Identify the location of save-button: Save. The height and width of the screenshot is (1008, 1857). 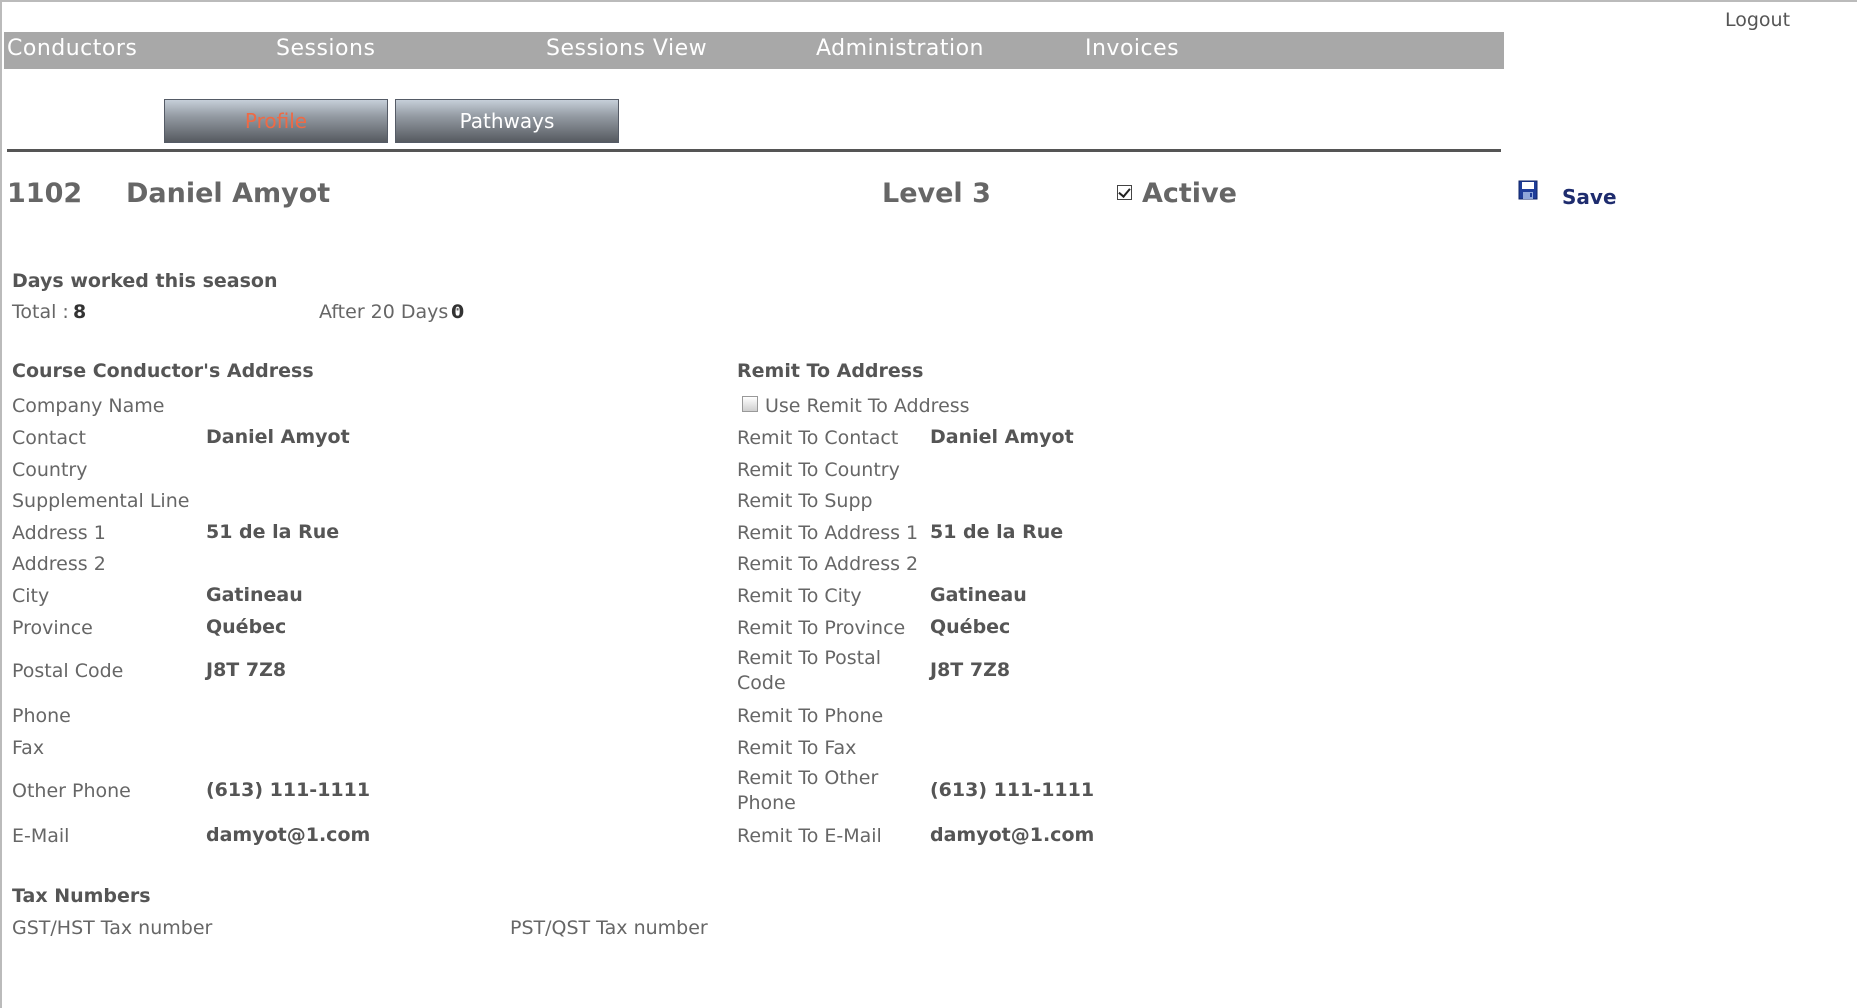
(1589, 197).